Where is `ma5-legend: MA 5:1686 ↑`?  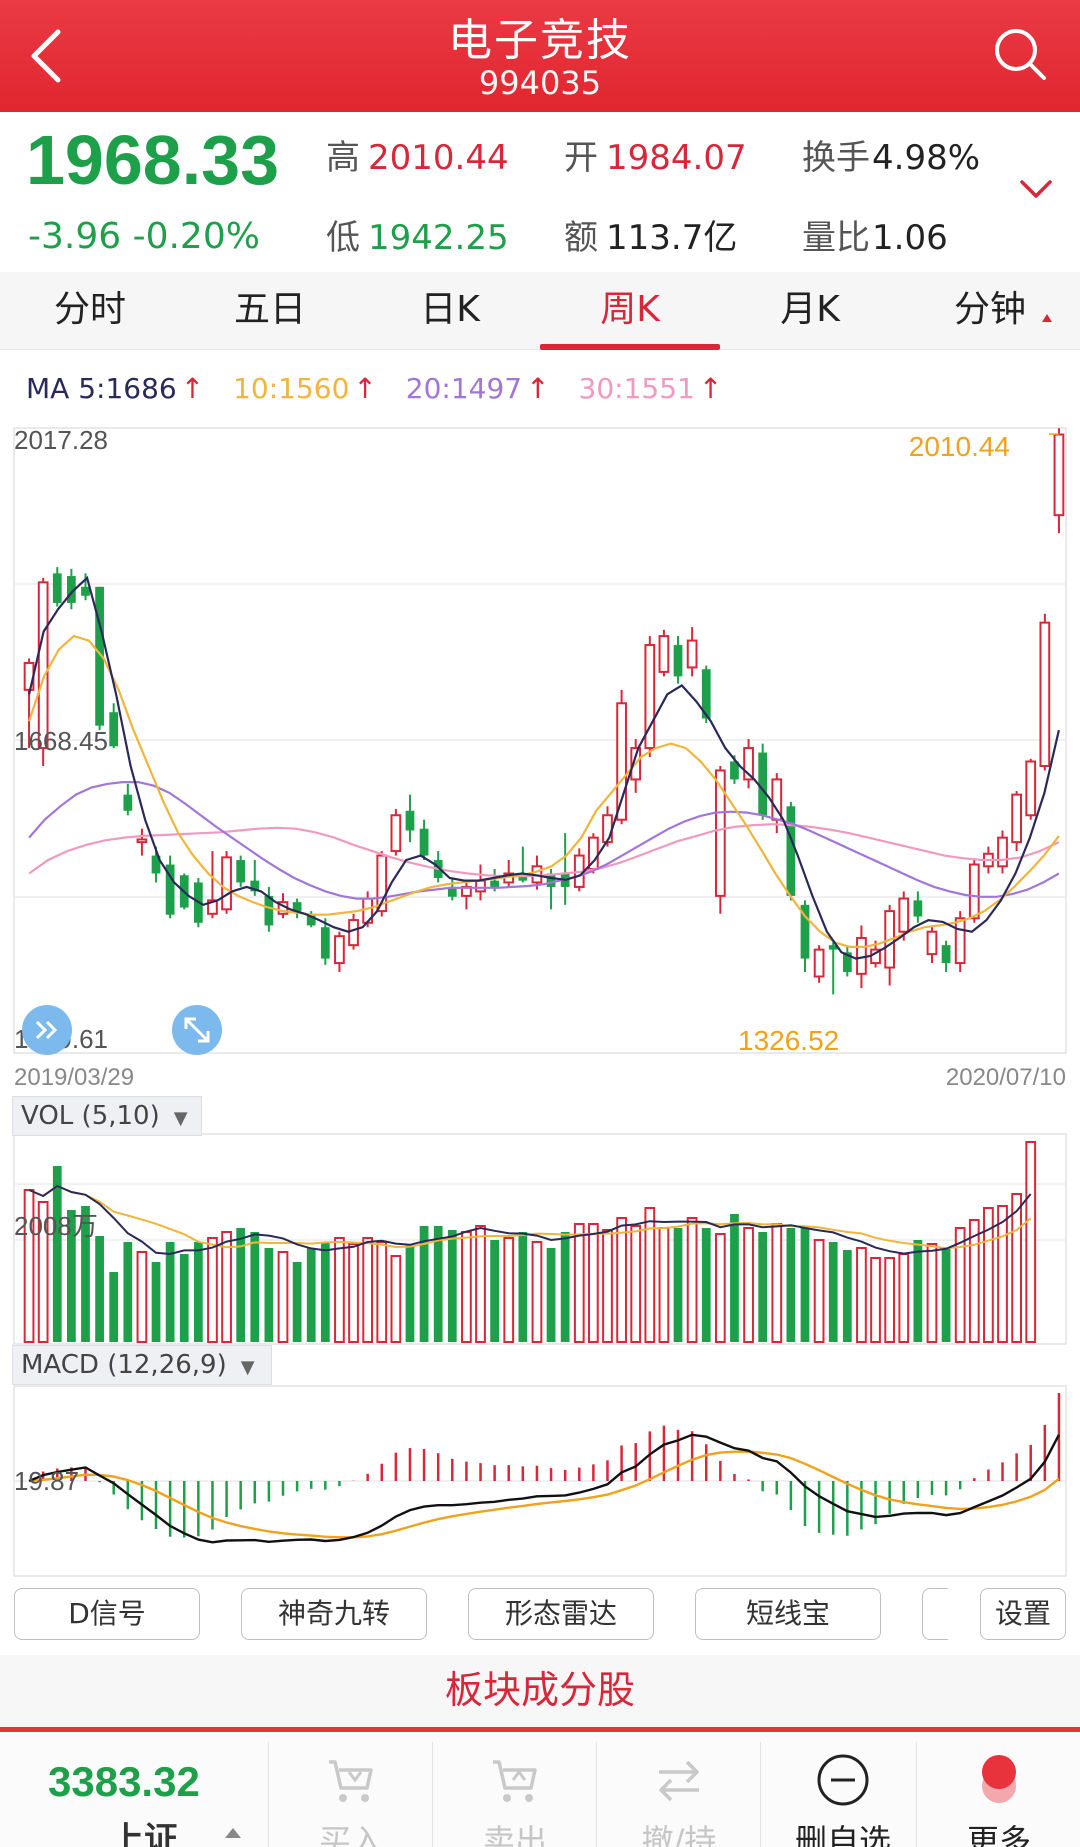 ma5-legend: MA 5:1686 ↑ is located at coordinates (115, 388).